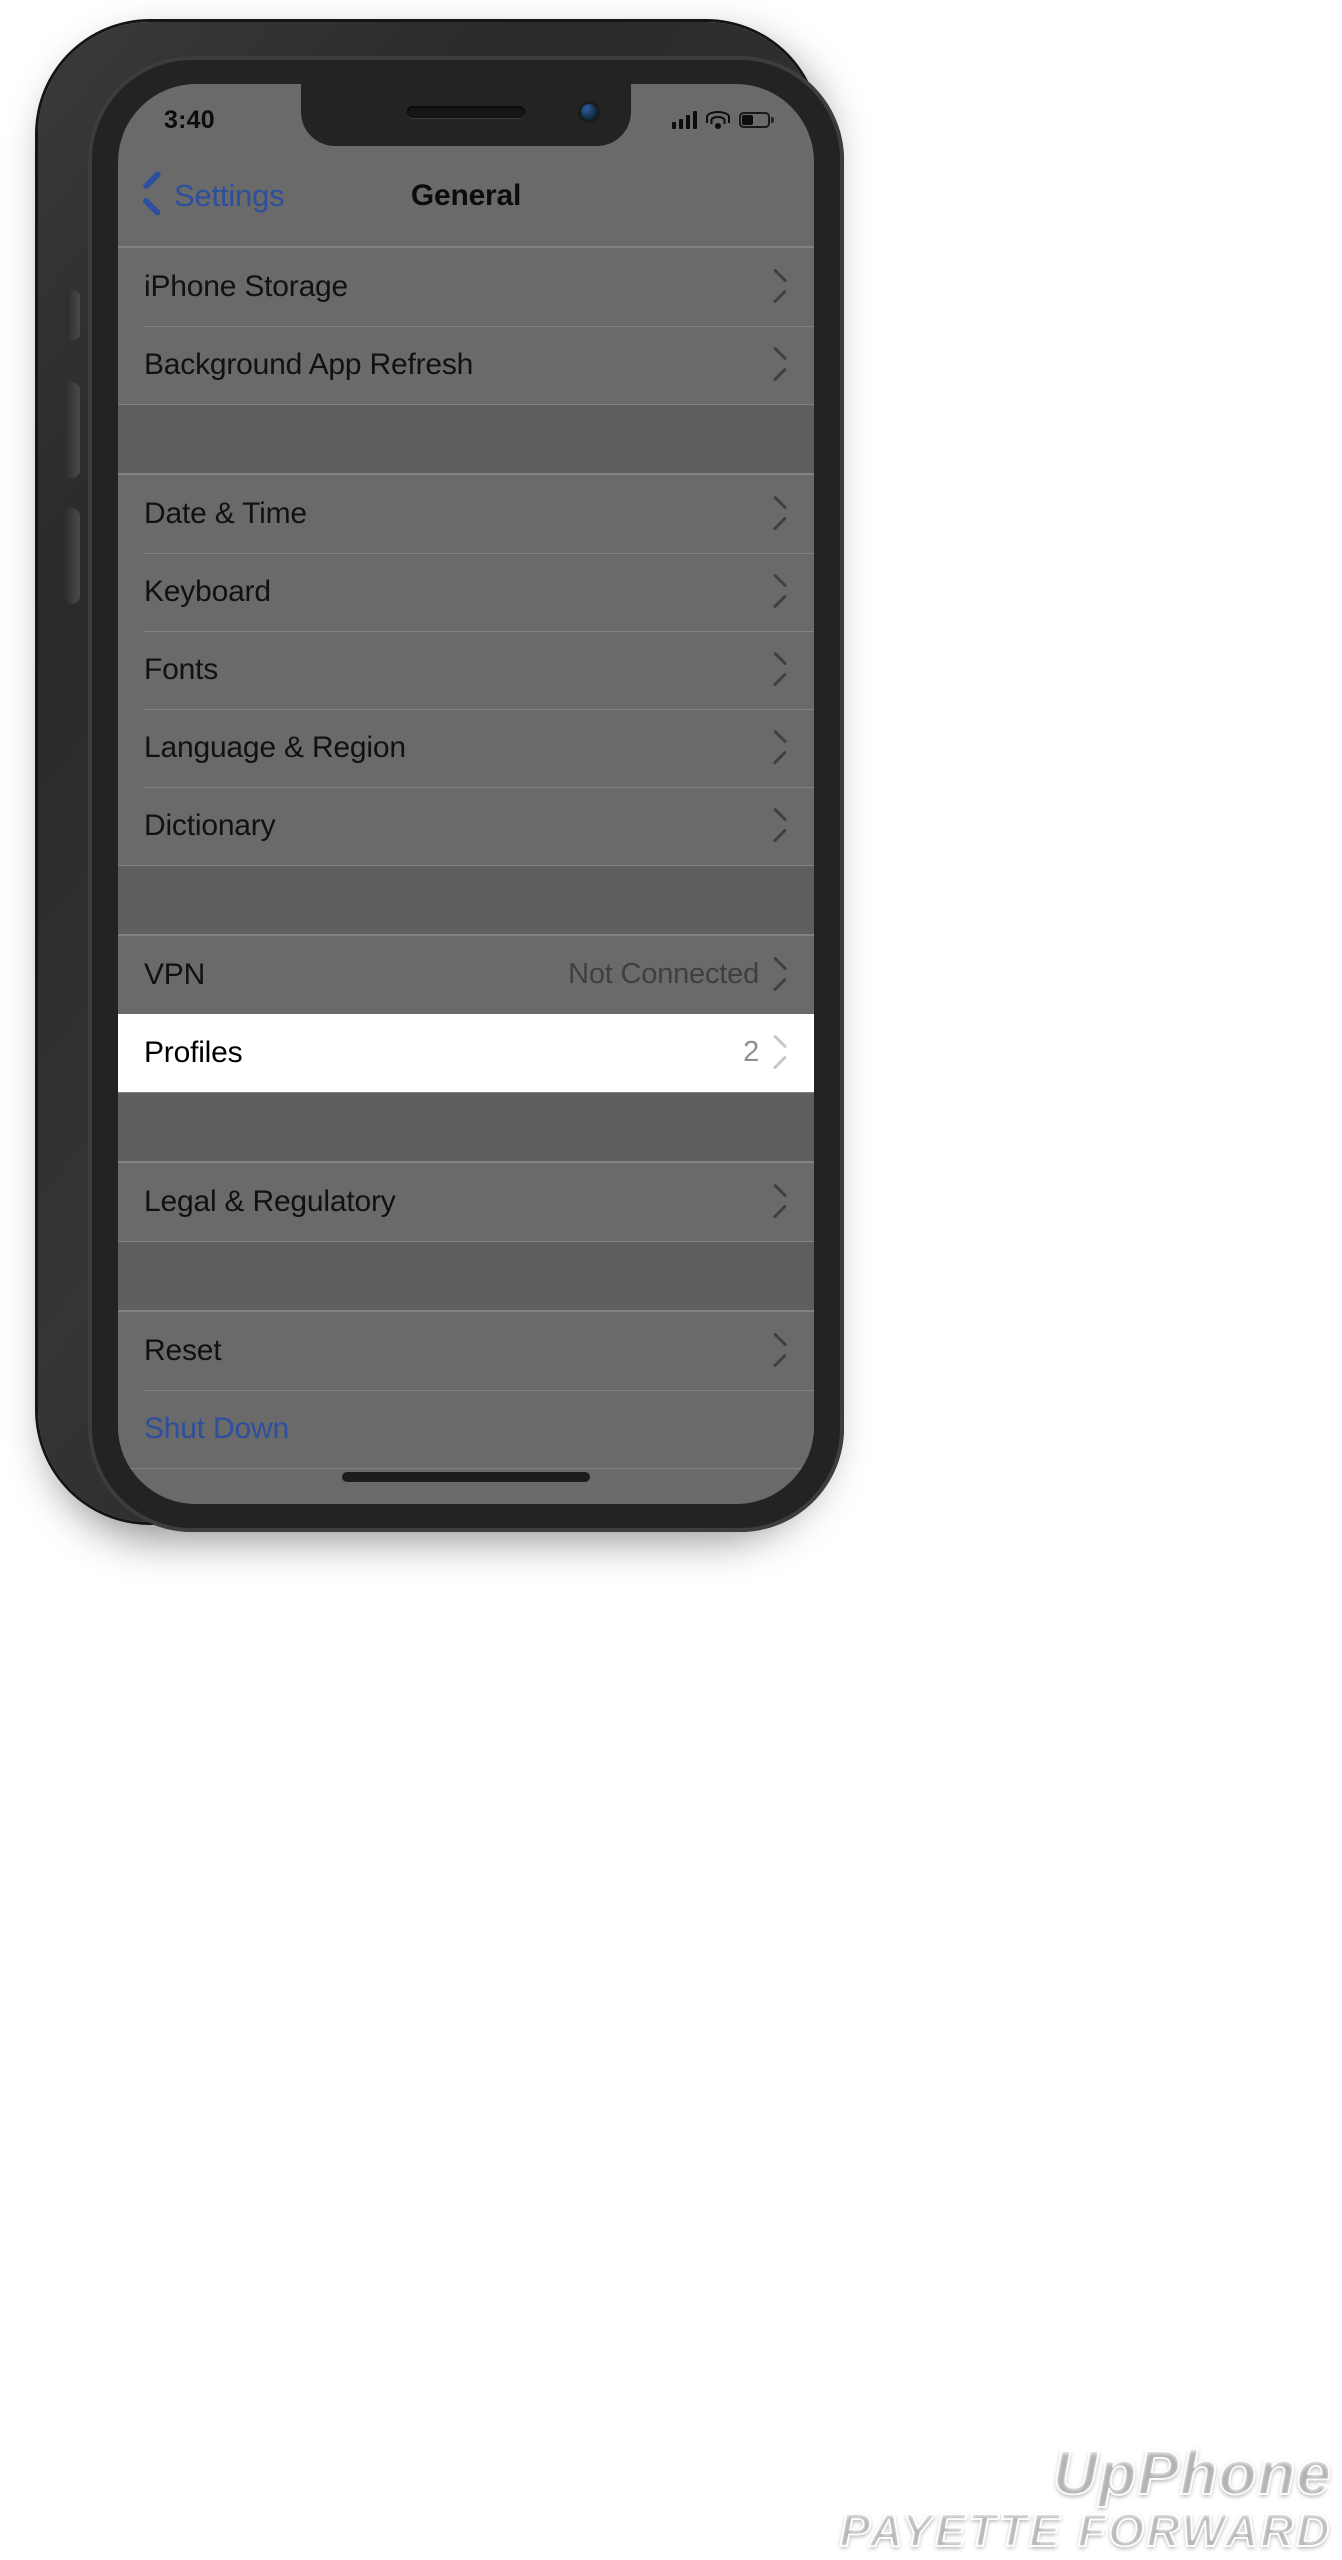 Image resolution: width=1342 pixels, height=2560 pixels. I want to click on row-label: VPN, so click(175, 974).